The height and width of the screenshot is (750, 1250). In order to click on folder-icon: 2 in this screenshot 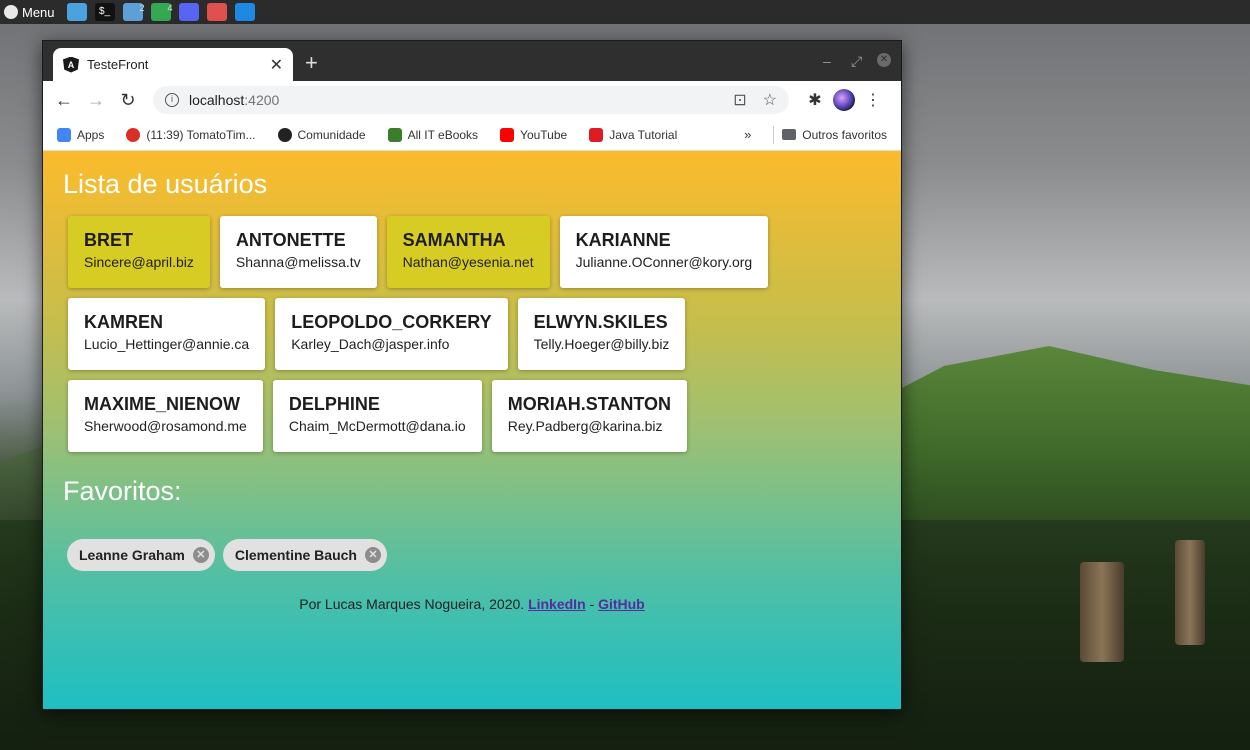, I will do `click(133, 12)`.